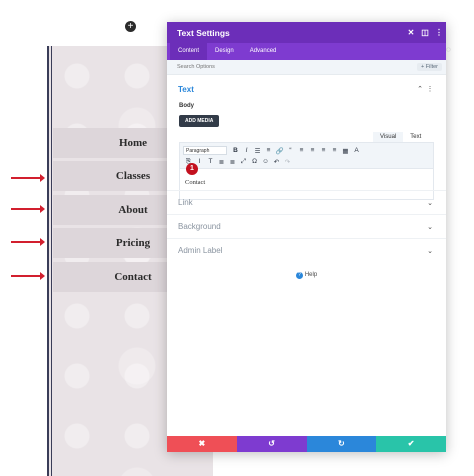 The height and width of the screenshot is (476, 474). I want to click on background-section-title: Background, so click(199, 226).